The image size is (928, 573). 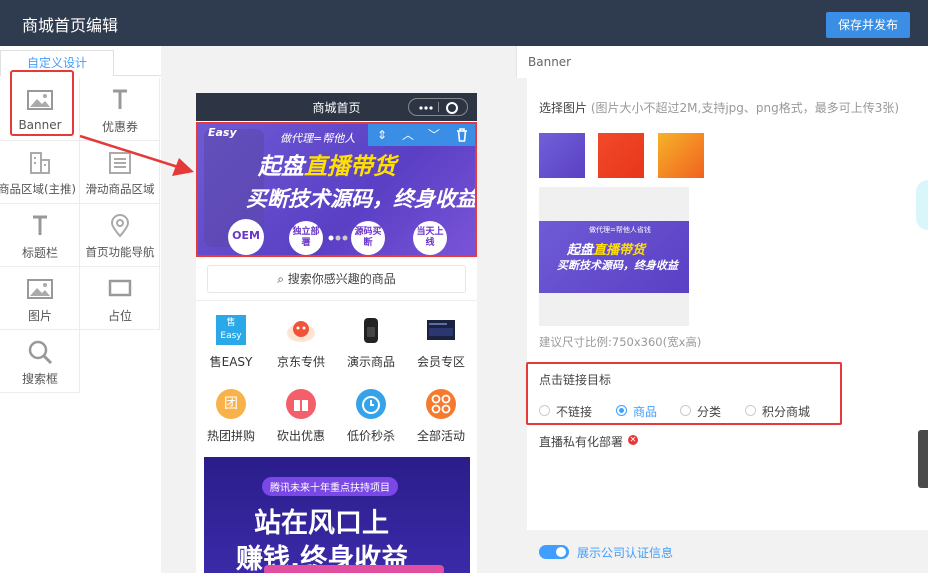 I want to click on preview-headline: 起盘直播带货, so click(x=606, y=248).